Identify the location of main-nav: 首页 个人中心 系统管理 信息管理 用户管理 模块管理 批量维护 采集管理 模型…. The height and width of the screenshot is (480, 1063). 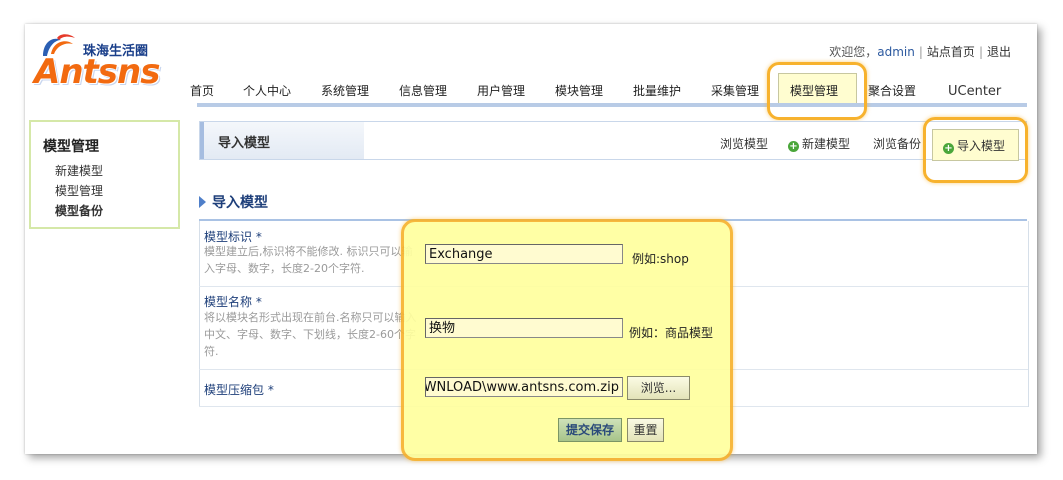
(531, 92).